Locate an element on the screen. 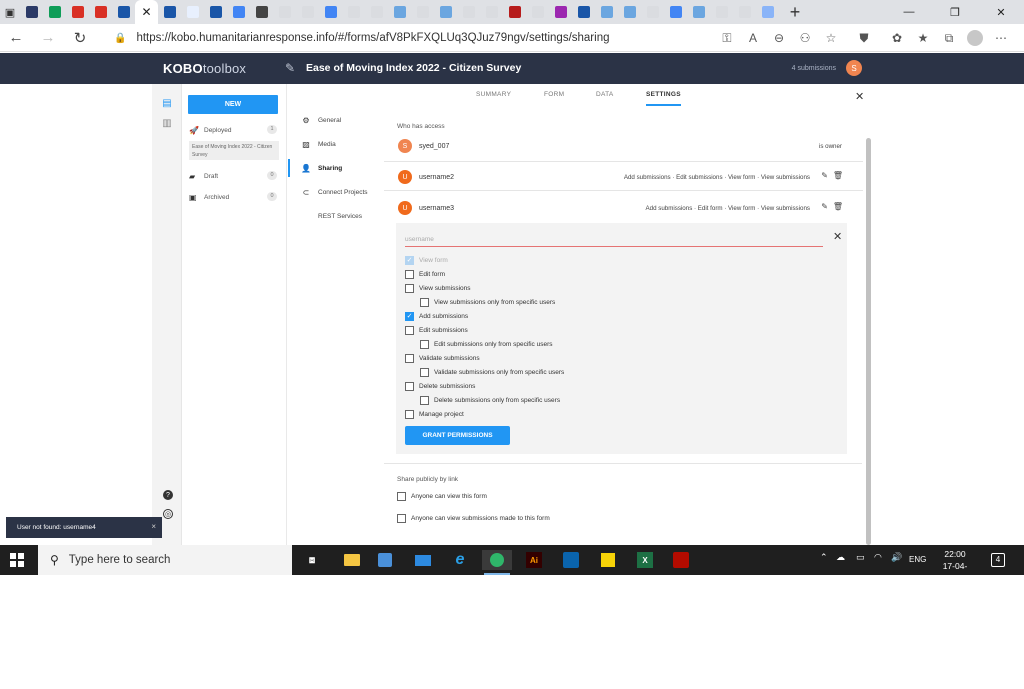 The image size is (1024, 689). settings-nav-general: ⚙ General is located at coordinates (332, 120).